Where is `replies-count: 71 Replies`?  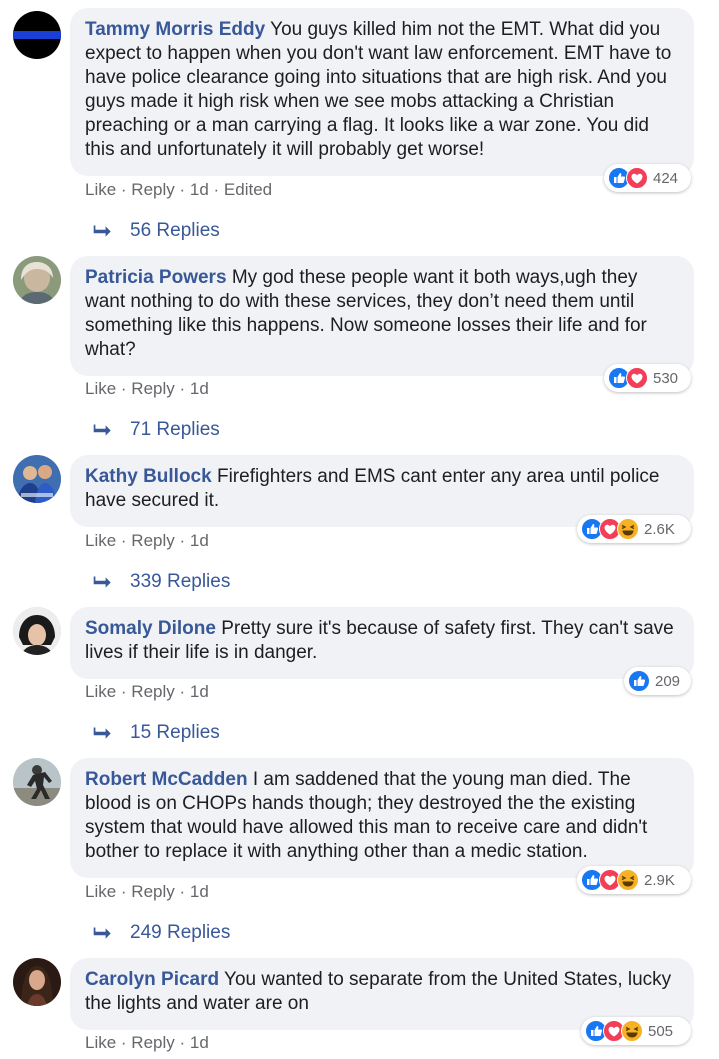 replies-count: 71 Replies is located at coordinates (175, 429).